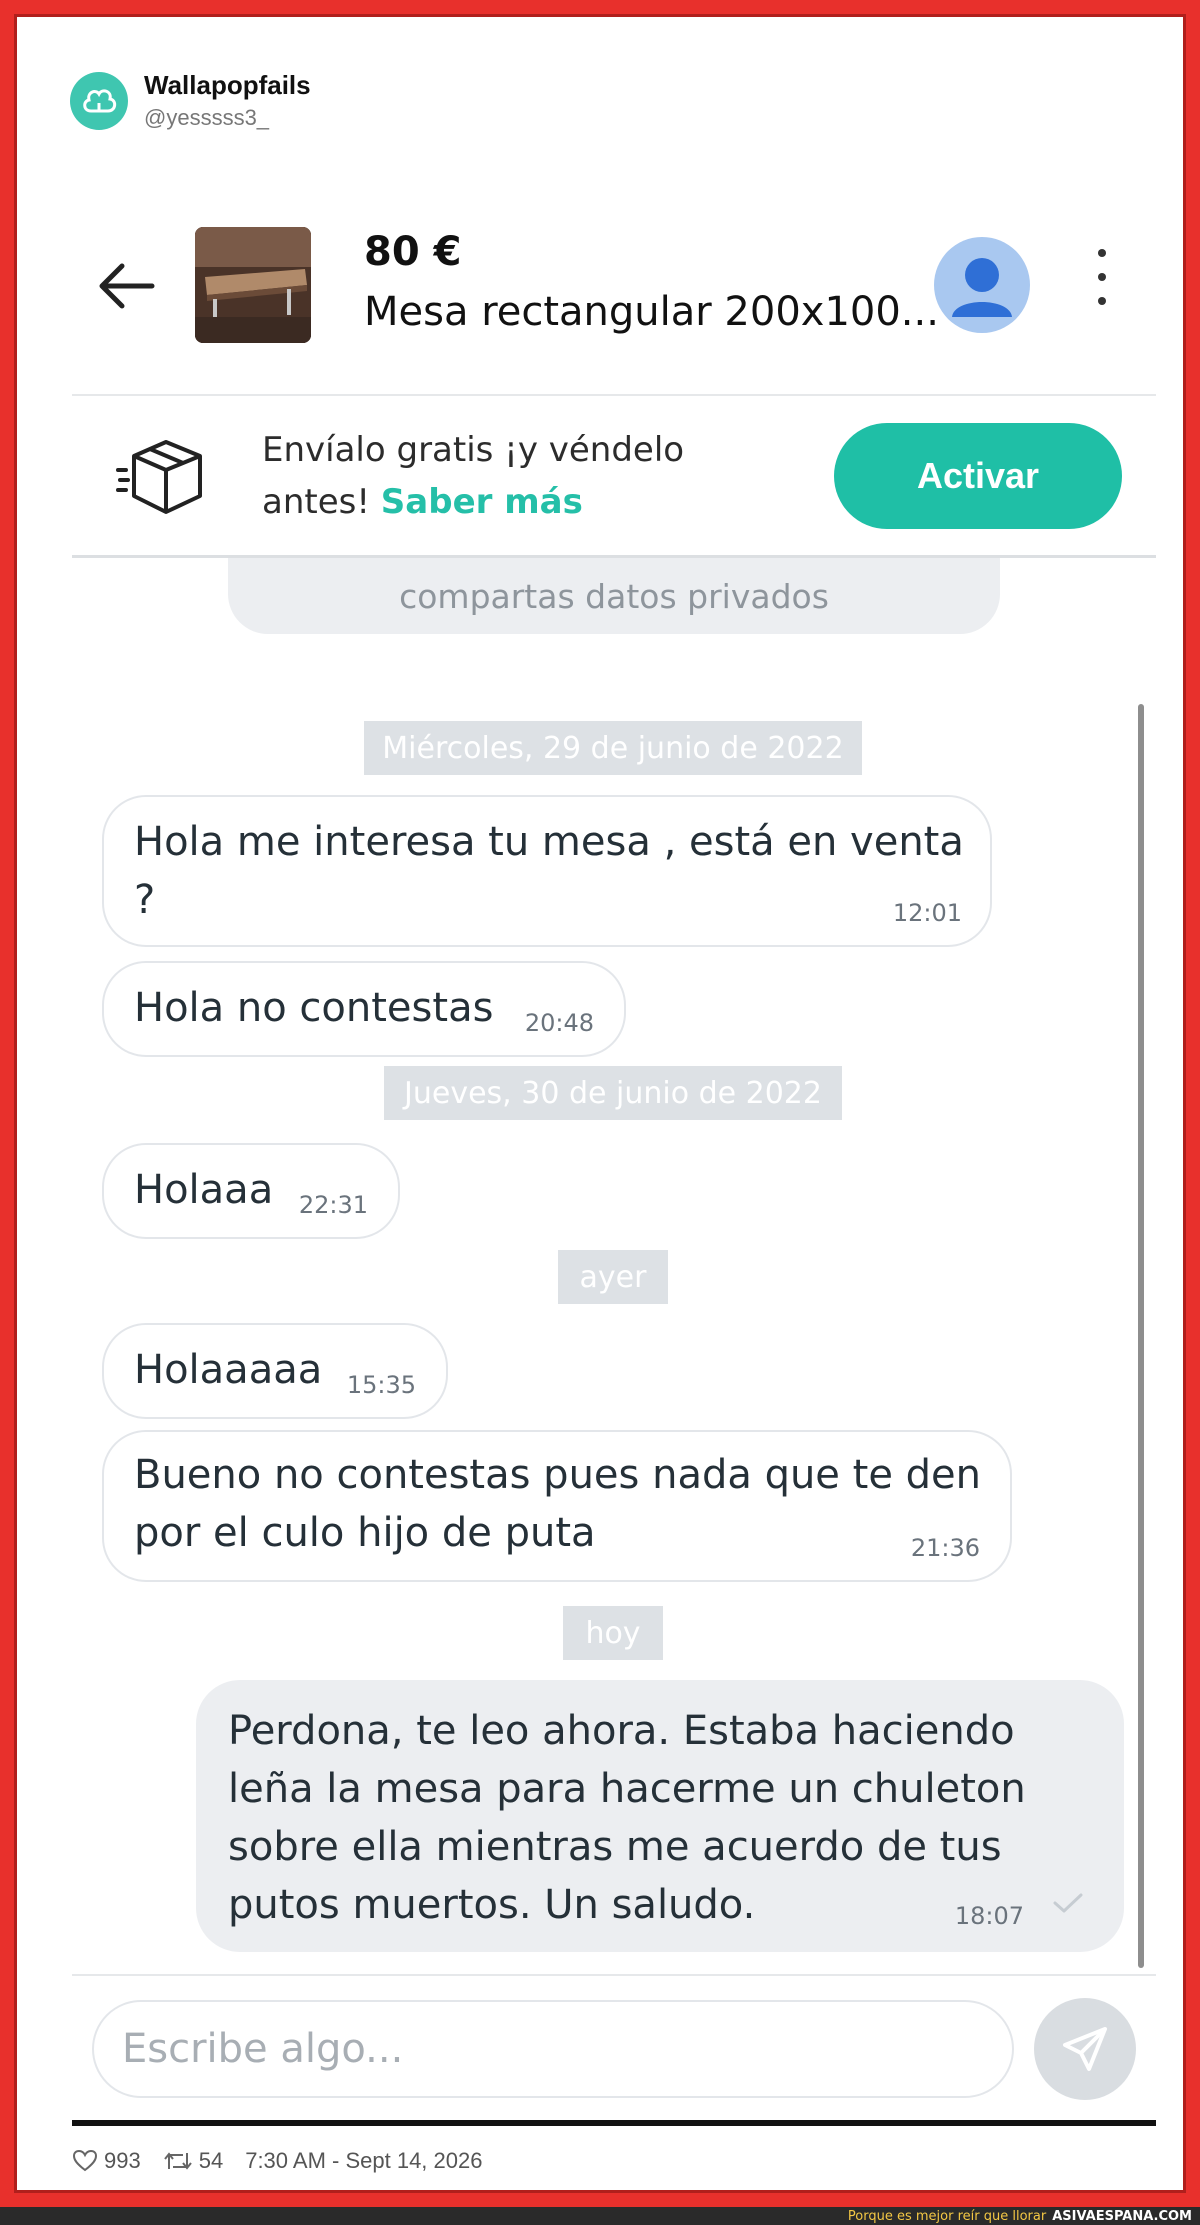 The image size is (1200, 2225). I want to click on saber-mas-link: Saber más, so click(482, 502).